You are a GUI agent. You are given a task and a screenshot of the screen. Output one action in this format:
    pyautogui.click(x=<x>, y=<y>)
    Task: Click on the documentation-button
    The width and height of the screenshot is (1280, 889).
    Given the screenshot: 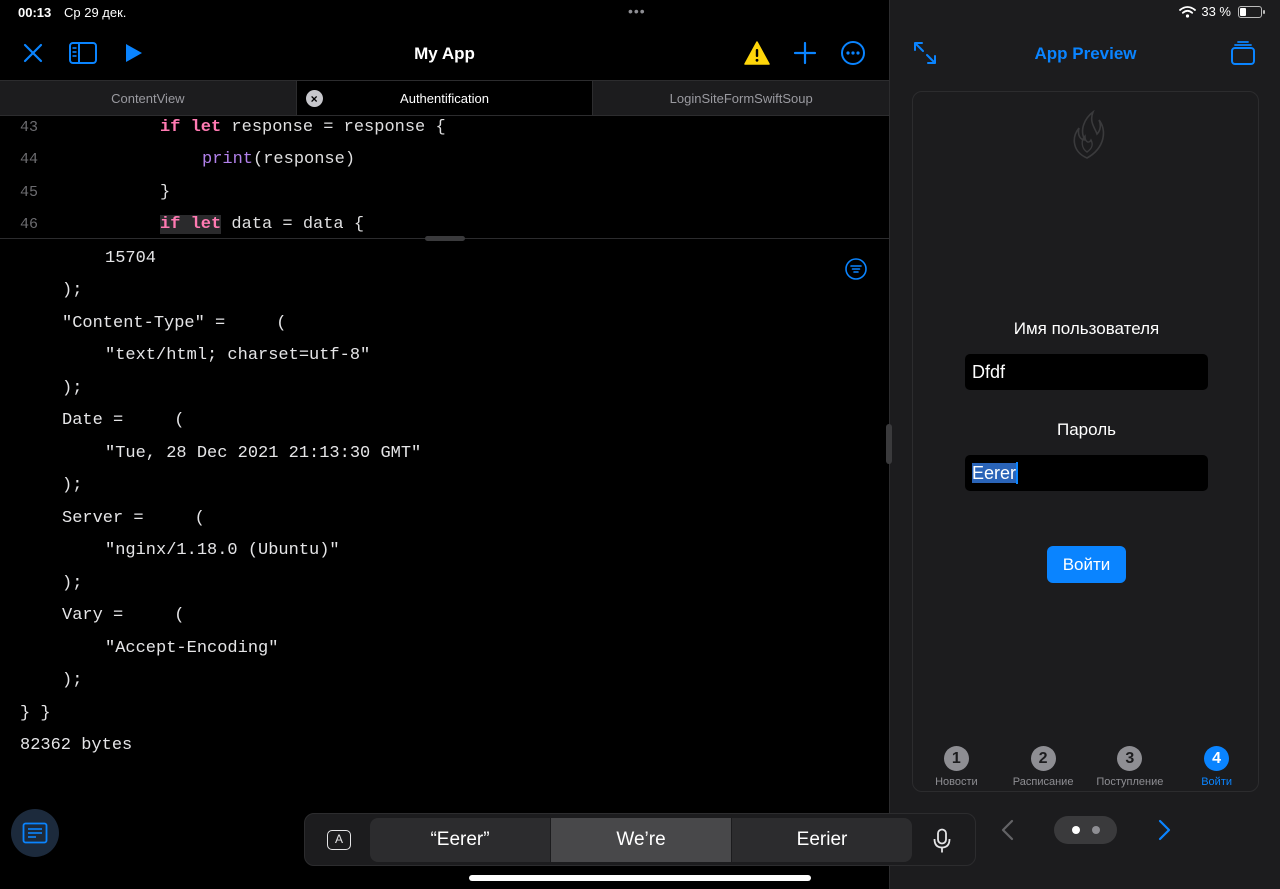 What is the action you would take?
    pyautogui.click(x=35, y=833)
    